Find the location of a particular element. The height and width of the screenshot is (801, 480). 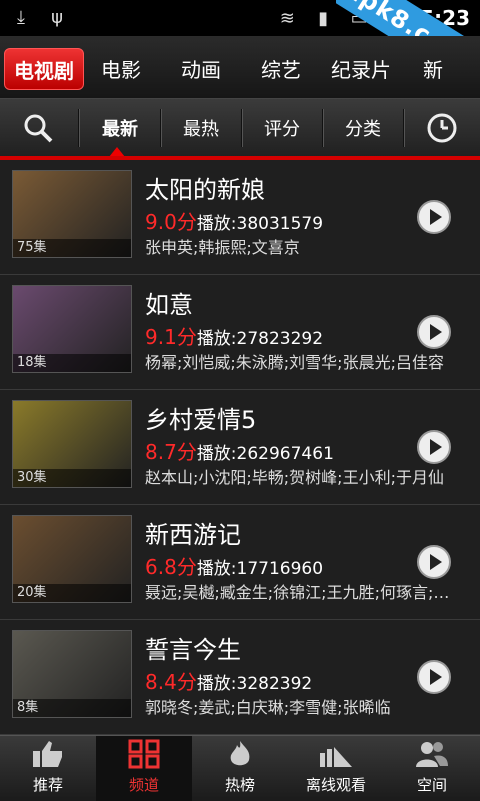

nav-hot-label: 热榜 is located at coordinates (239, 785).